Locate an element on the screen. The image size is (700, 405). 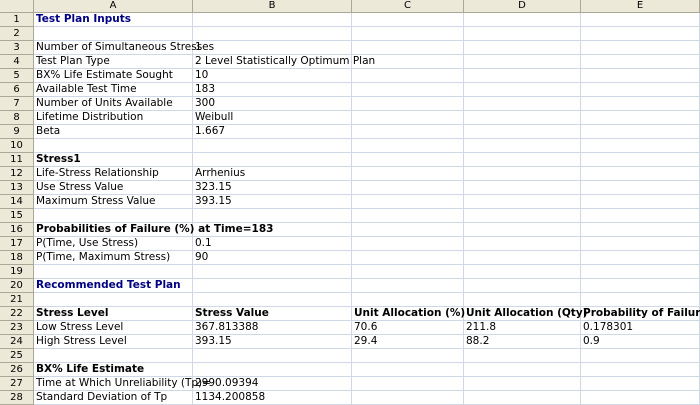
row-header: 17 is located at coordinates (17, 244).